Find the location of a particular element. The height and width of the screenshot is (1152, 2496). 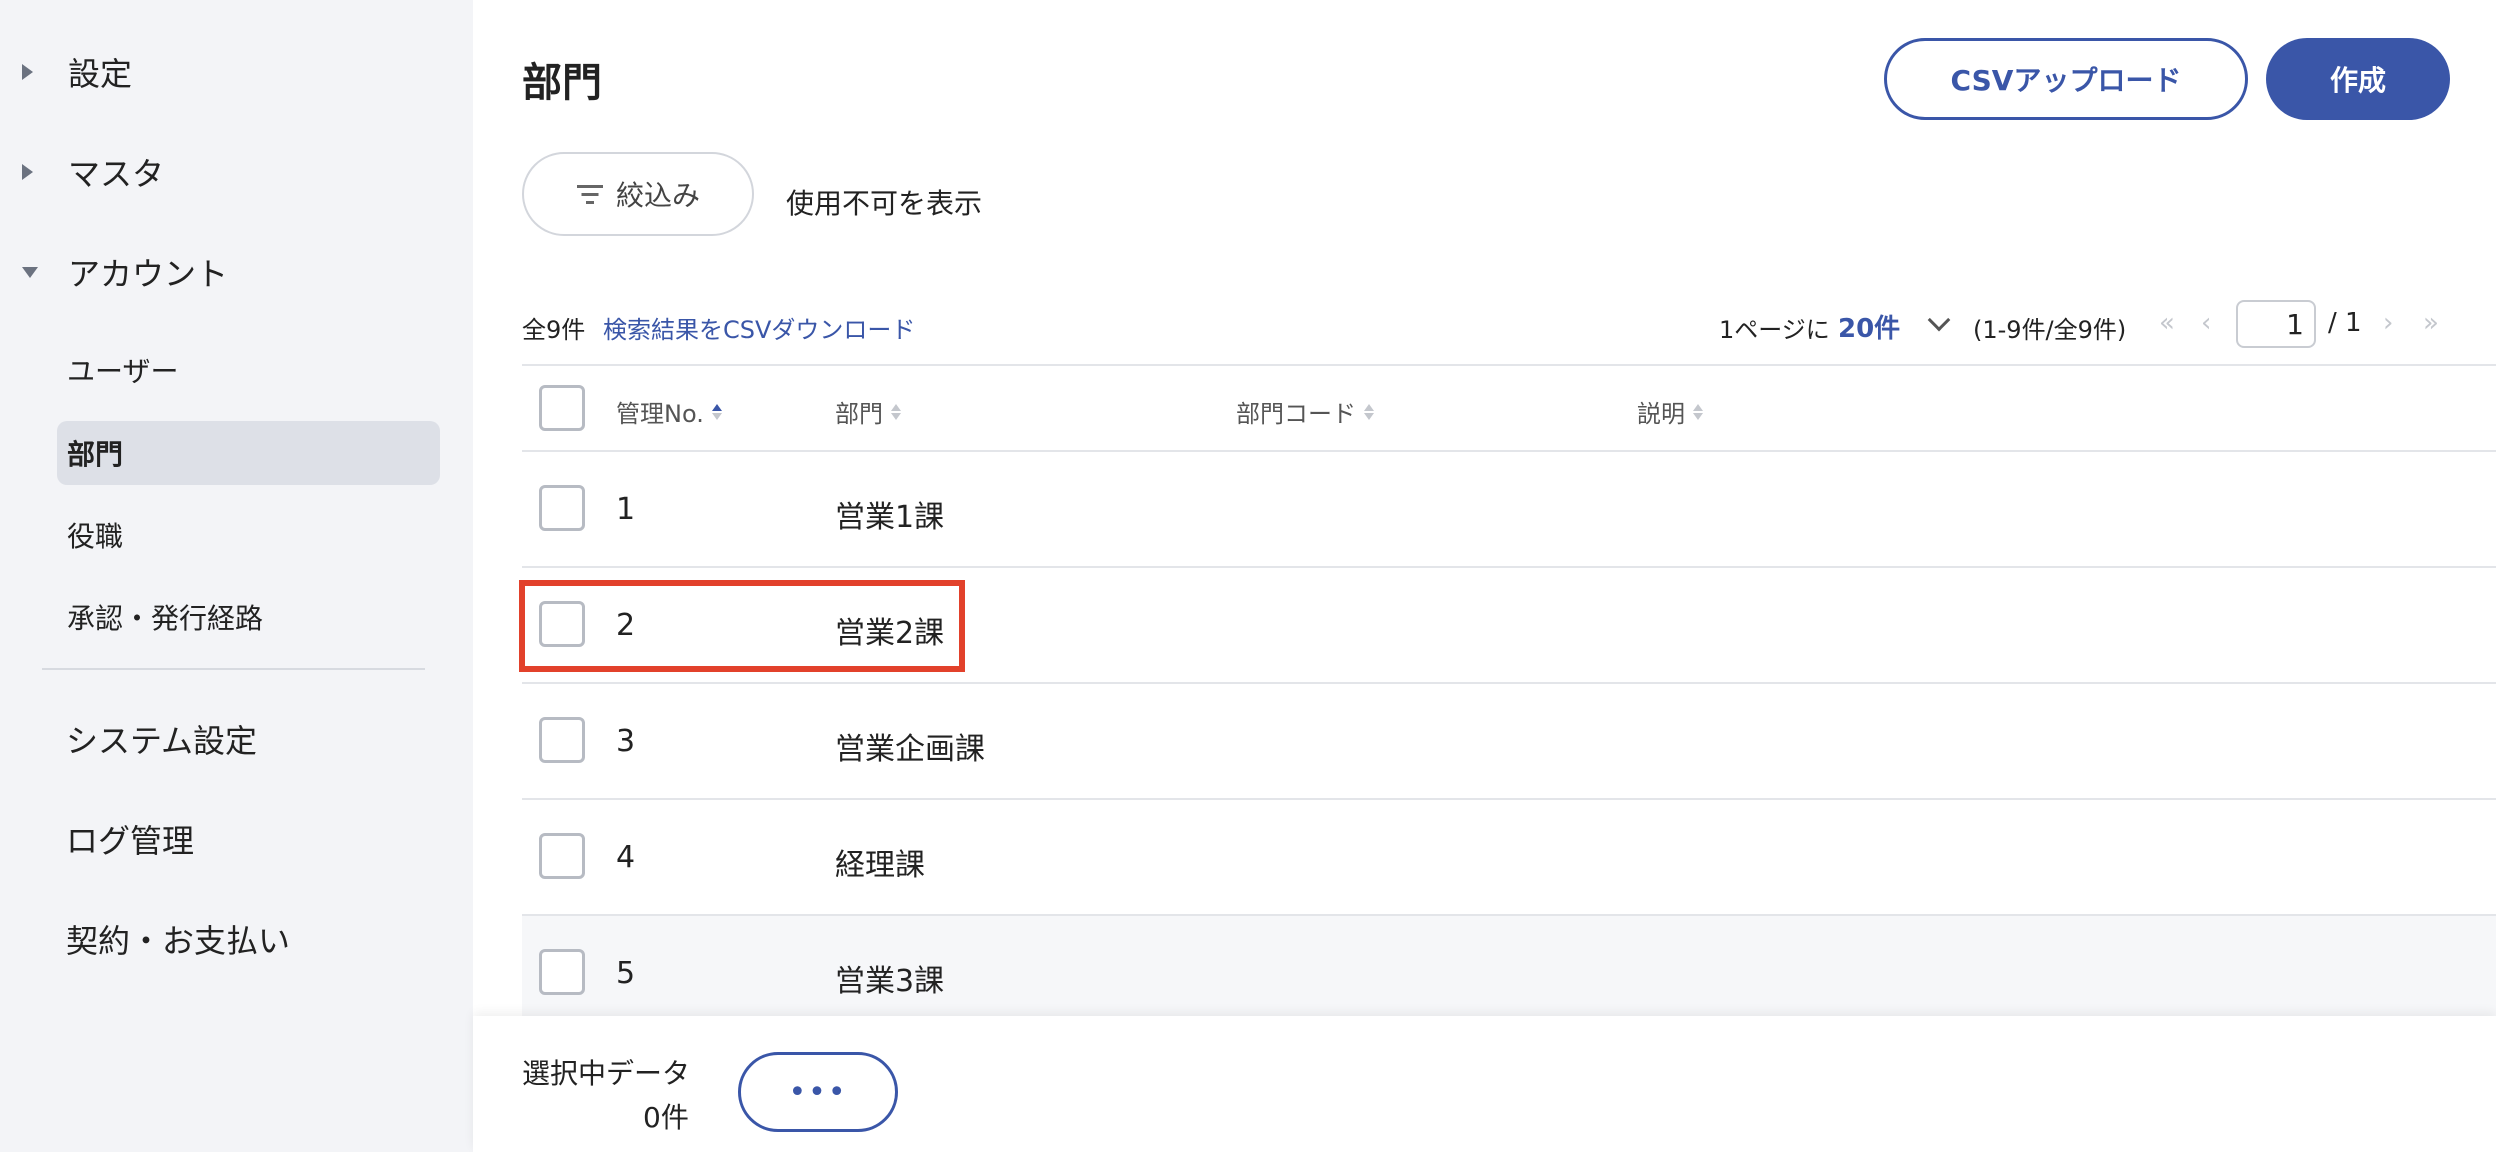

last-page-icon: » is located at coordinates (2431, 323).